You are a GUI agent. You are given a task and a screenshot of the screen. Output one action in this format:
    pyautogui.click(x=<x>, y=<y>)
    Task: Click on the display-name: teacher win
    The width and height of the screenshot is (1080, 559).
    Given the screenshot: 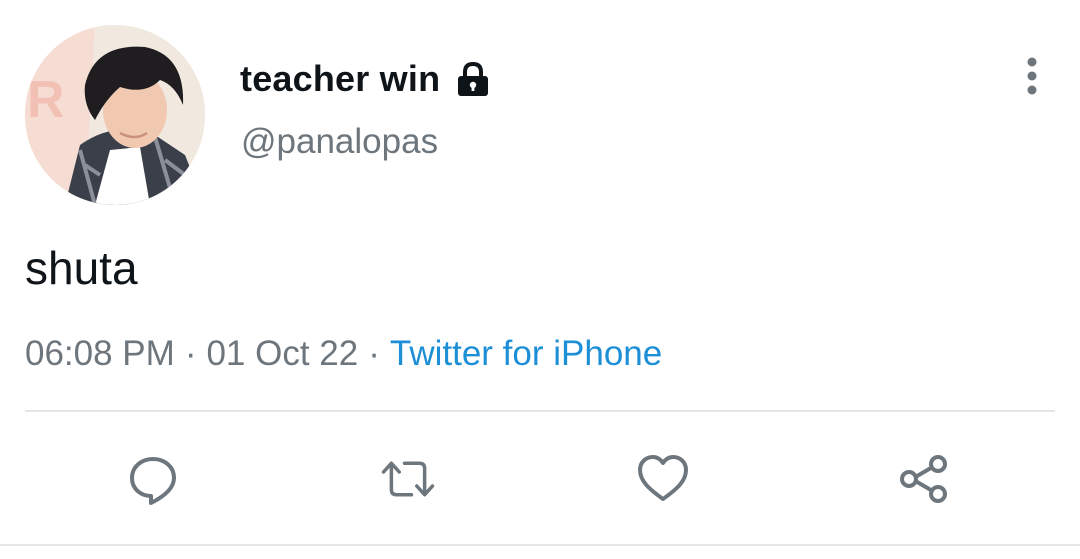 What is the action you would take?
    pyautogui.click(x=340, y=79)
    